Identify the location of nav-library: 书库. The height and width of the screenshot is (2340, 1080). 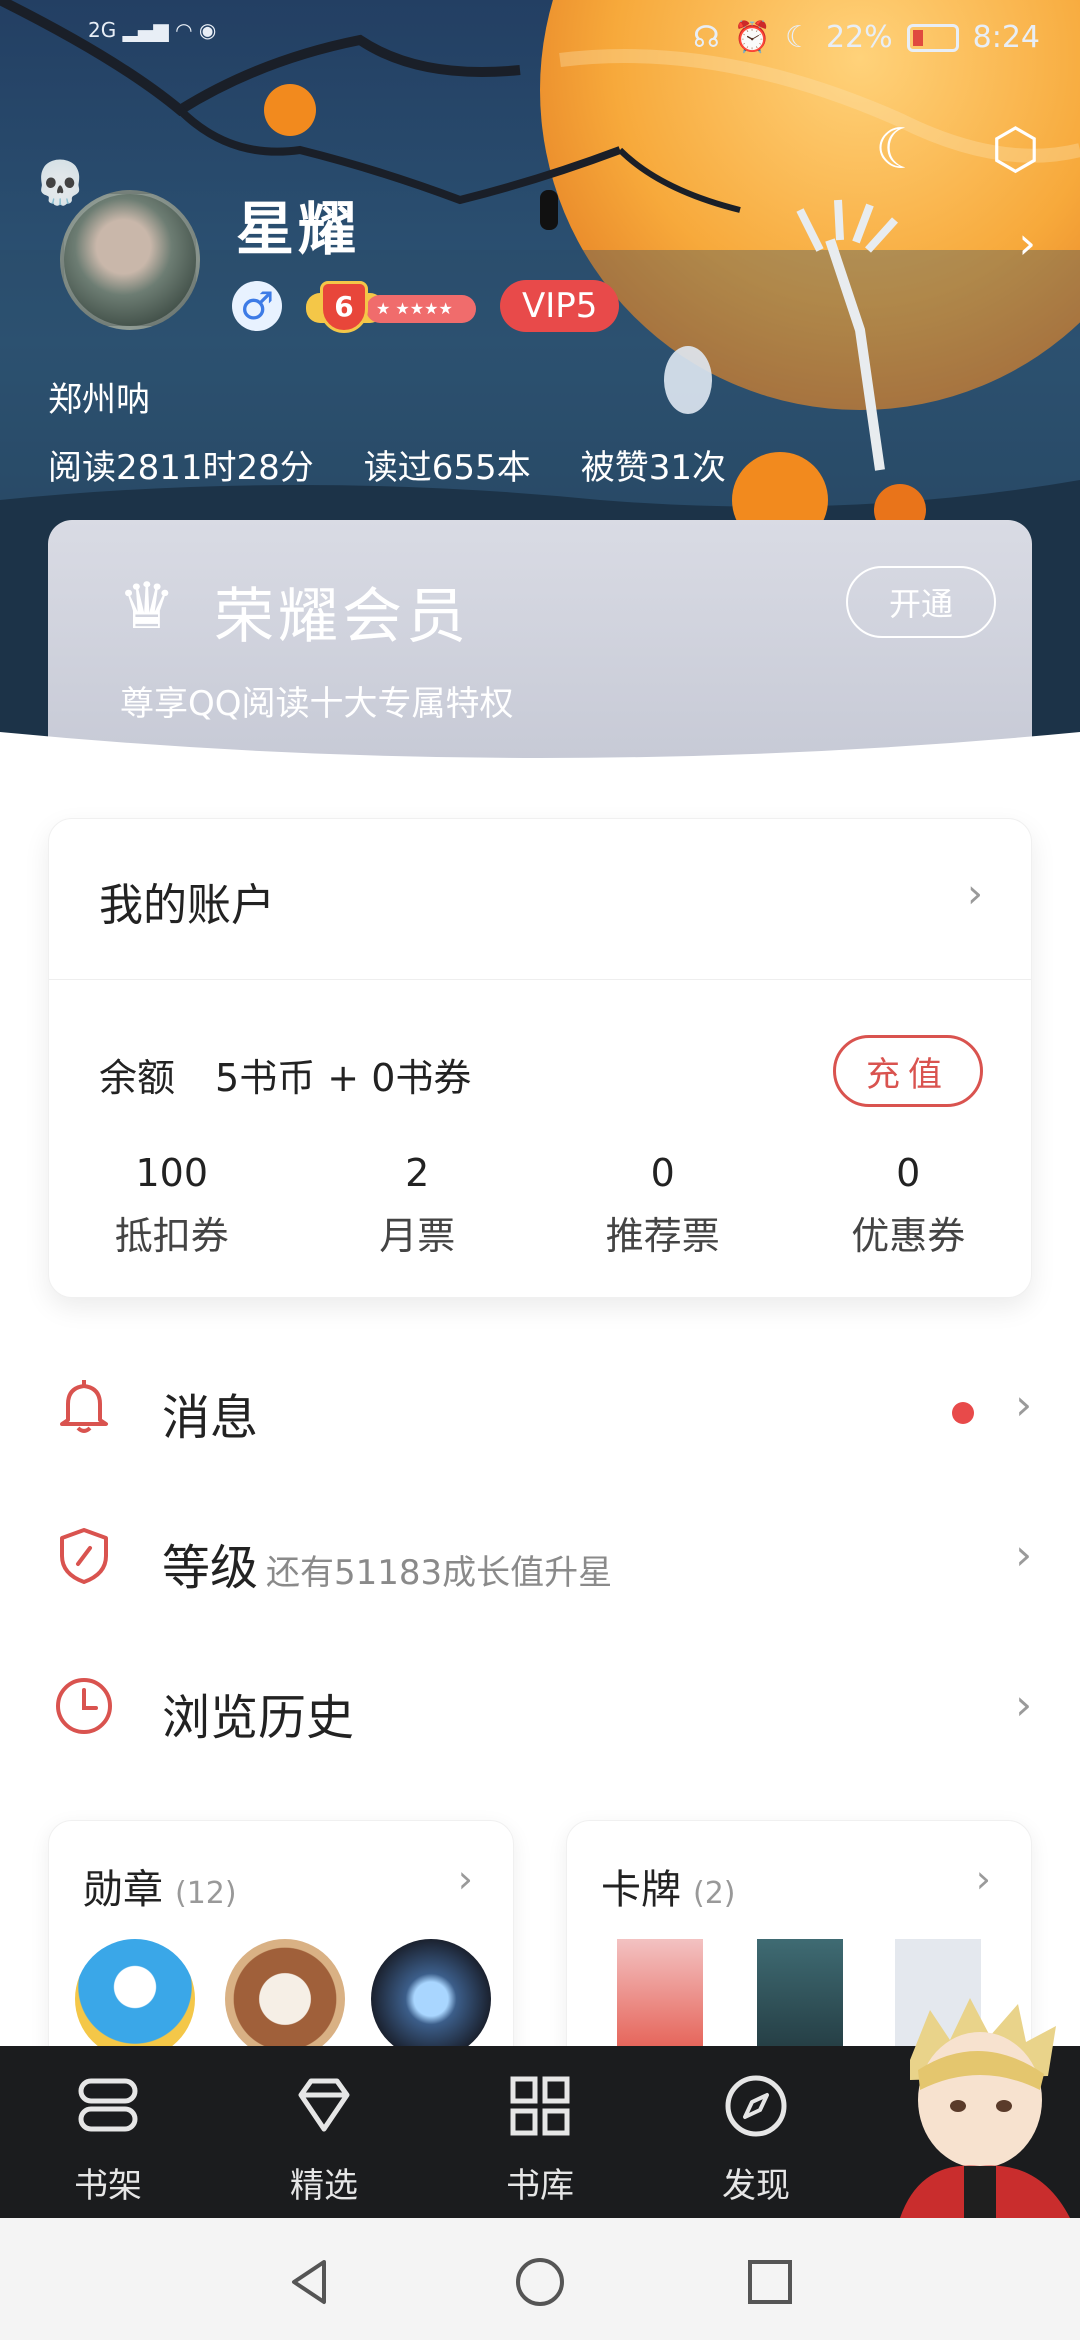
(540, 2136).